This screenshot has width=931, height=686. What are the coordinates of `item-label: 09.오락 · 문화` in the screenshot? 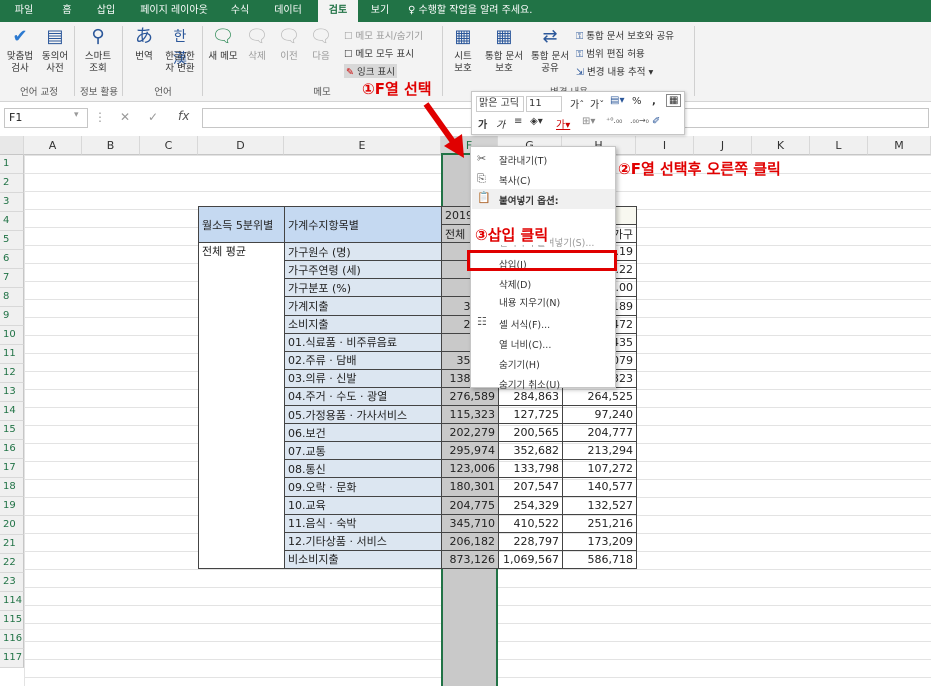 It's located at (363, 487).